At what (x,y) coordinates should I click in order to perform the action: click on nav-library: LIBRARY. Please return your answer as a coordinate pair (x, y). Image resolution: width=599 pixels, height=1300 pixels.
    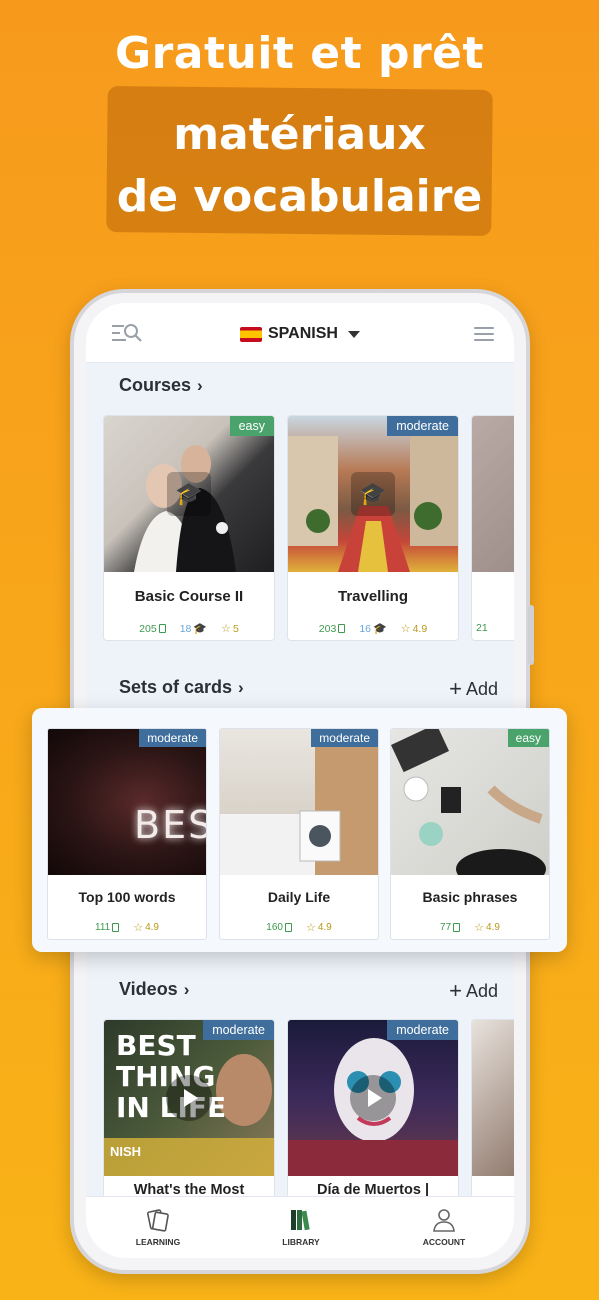
    Looking at the image, I should click on (301, 1227).